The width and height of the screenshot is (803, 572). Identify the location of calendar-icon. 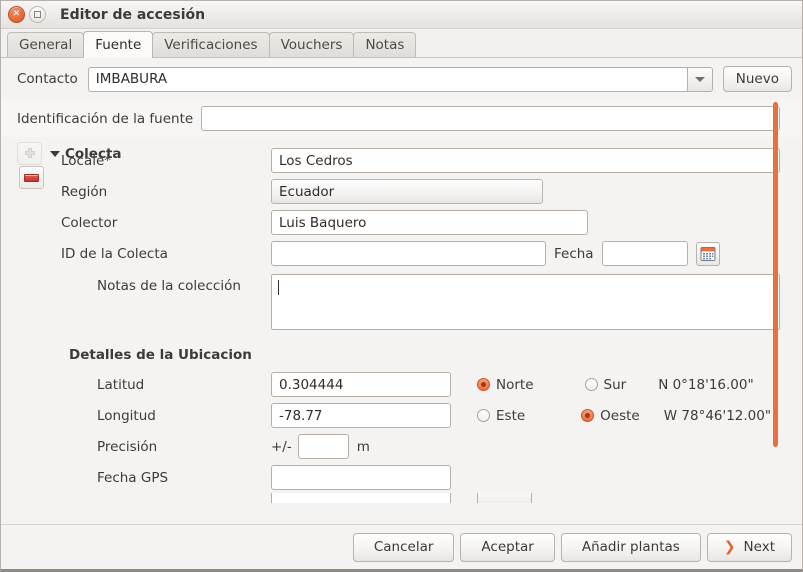
(708, 253).